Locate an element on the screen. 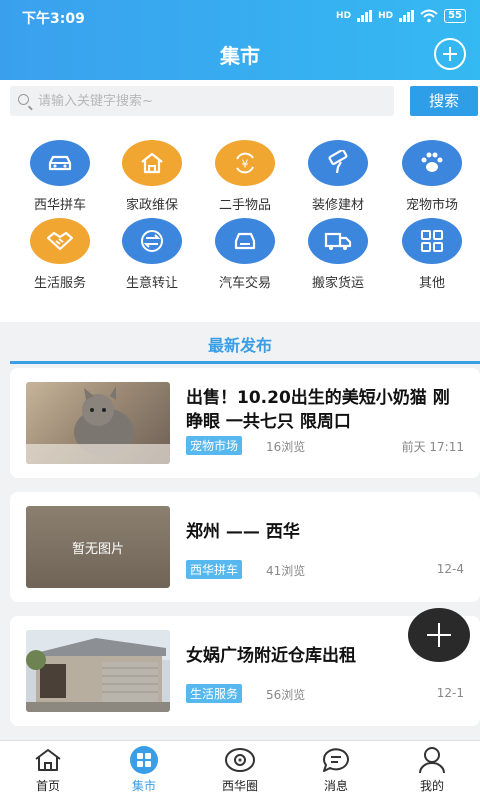 The height and width of the screenshot is (800, 480). search-box is located at coordinates (202, 101).